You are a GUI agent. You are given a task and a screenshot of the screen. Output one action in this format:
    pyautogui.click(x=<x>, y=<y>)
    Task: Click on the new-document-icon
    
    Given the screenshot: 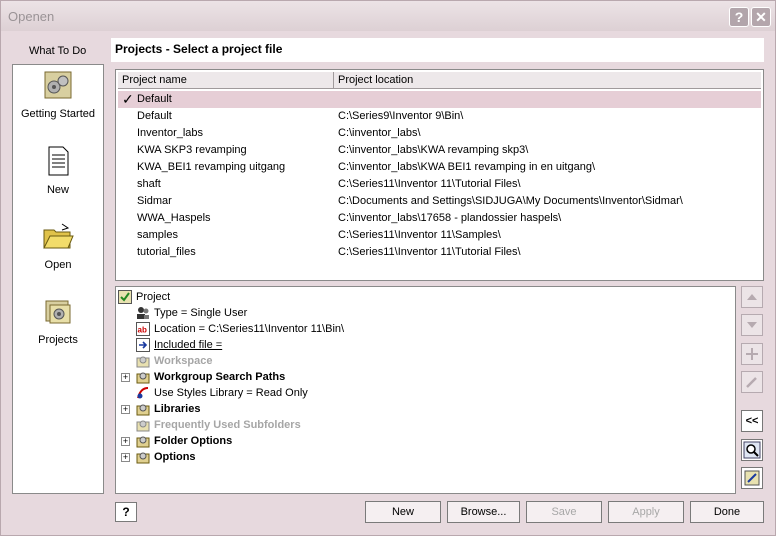 What is the action you would take?
    pyautogui.click(x=58, y=161)
    